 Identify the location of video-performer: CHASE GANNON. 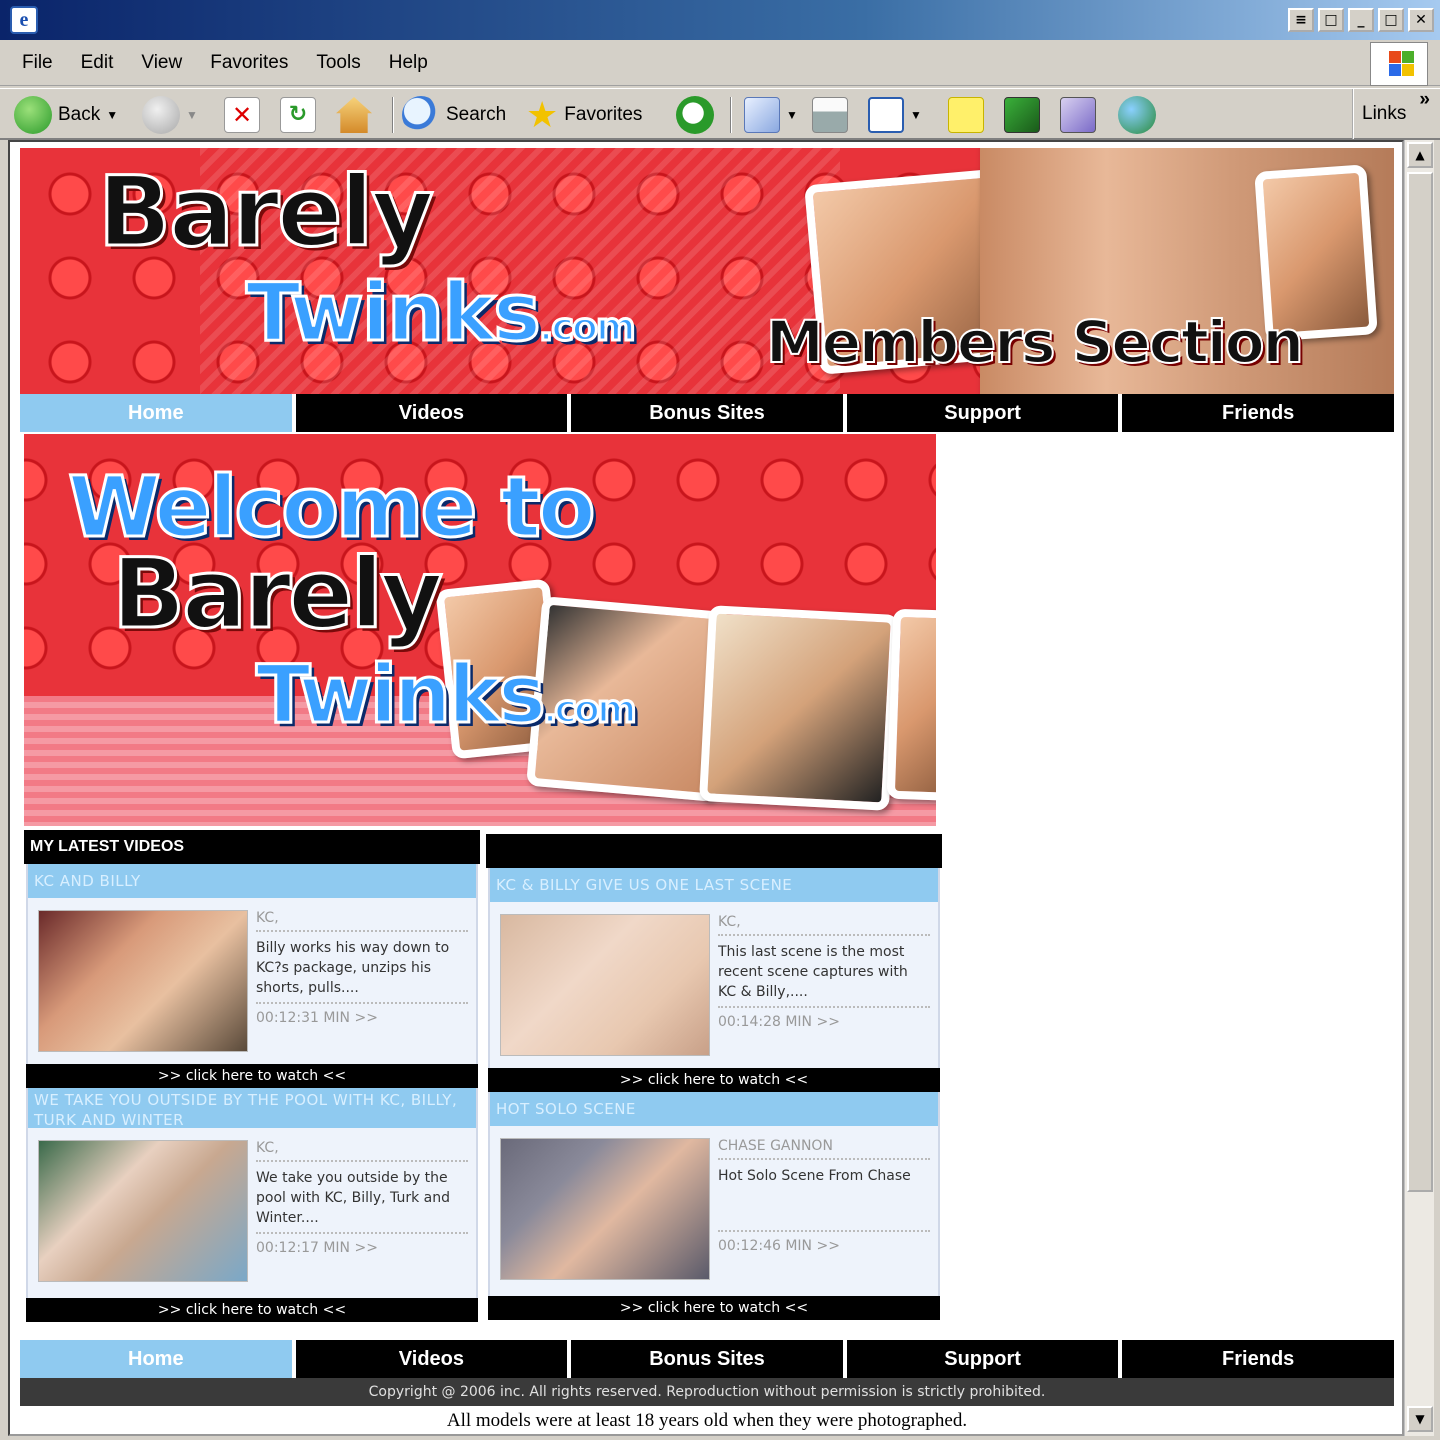
(824, 1149).